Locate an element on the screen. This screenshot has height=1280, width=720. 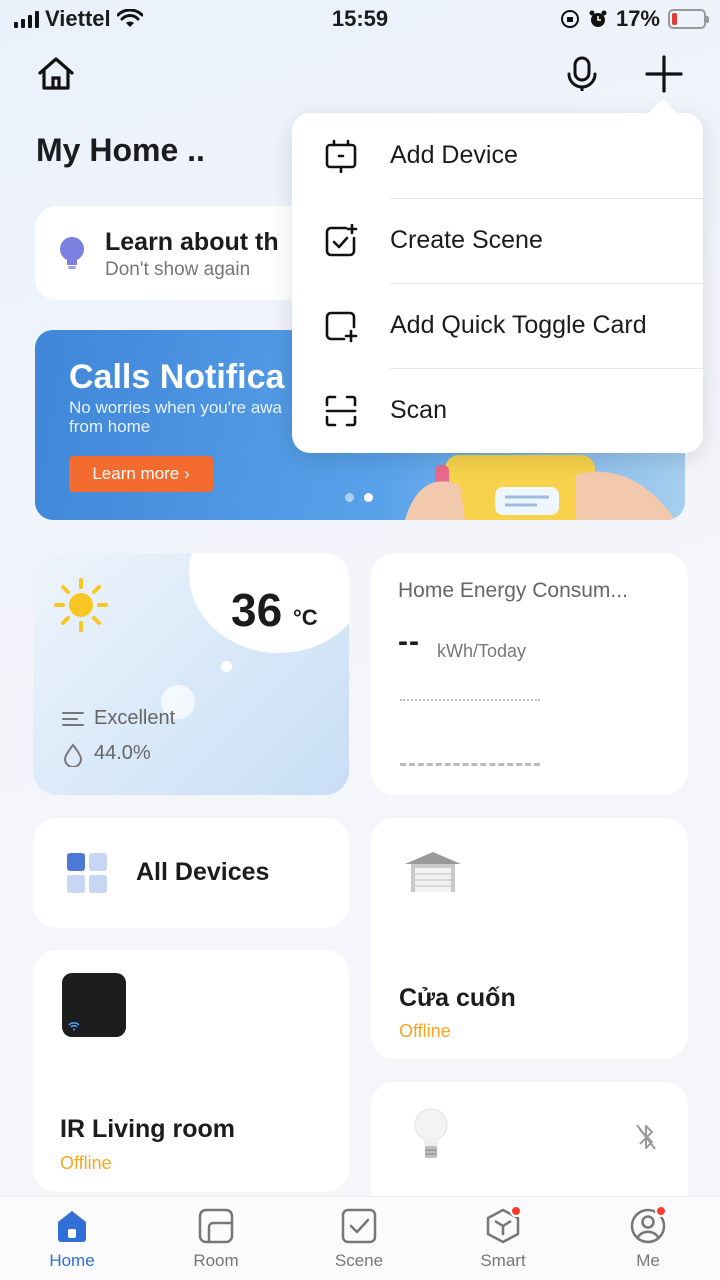
garage-door-icon is located at coordinates (433, 872).